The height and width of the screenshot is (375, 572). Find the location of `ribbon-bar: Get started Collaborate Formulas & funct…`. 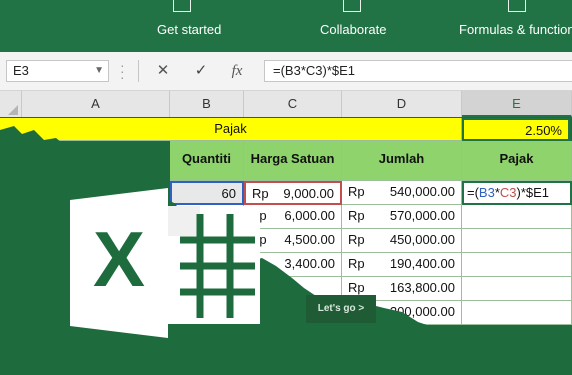

ribbon-bar: Get started Collaborate Formulas & funct… is located at coordinates (286, 26).